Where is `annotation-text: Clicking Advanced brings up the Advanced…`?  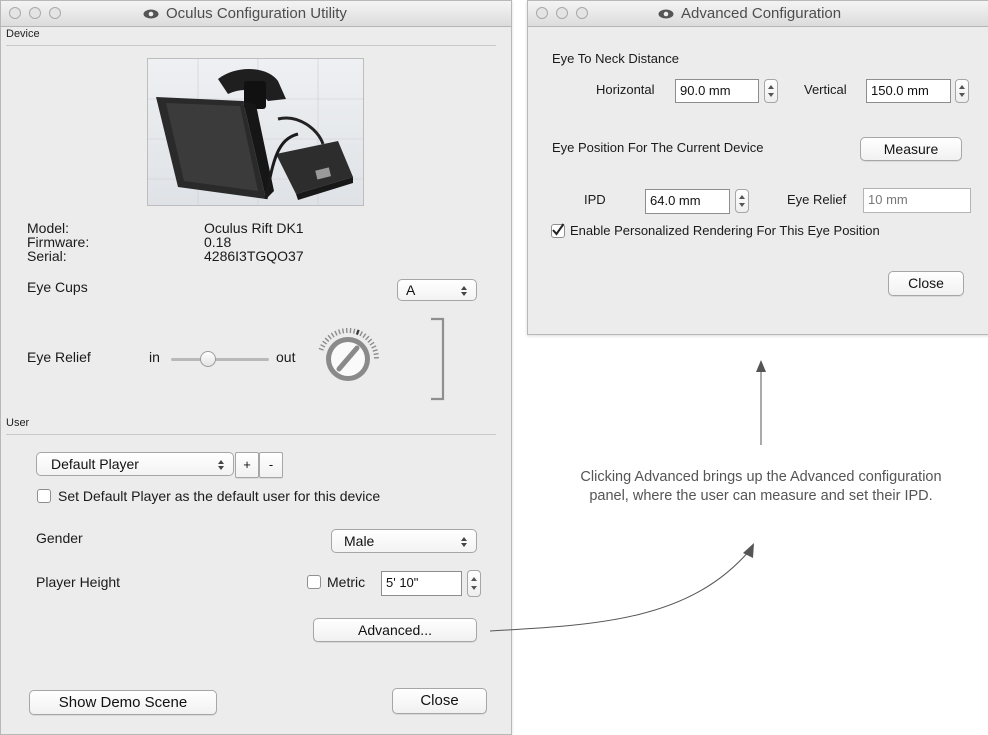 annotation-text: Clicking Advanced brings up the Advanced… is located at coordinates (761, 487).